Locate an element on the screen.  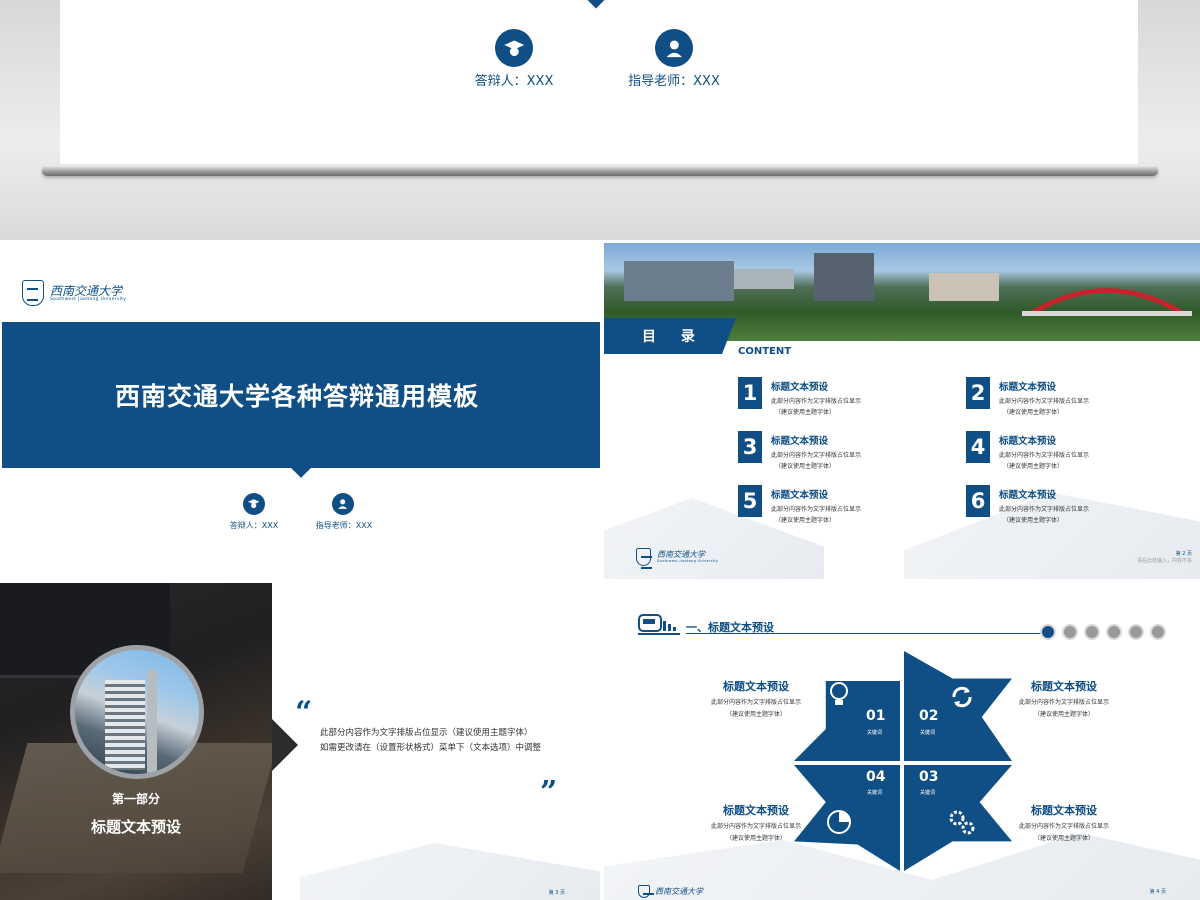
block-number: 04 is located at coordinates (876, 777).